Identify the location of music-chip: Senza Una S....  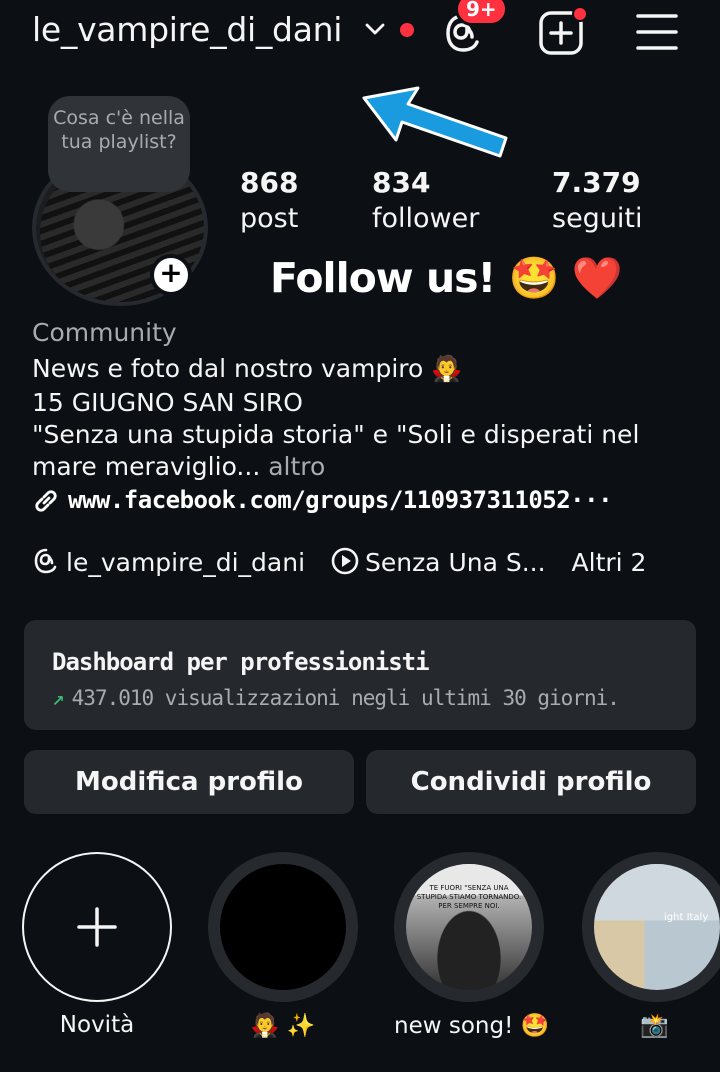
(438, 562).